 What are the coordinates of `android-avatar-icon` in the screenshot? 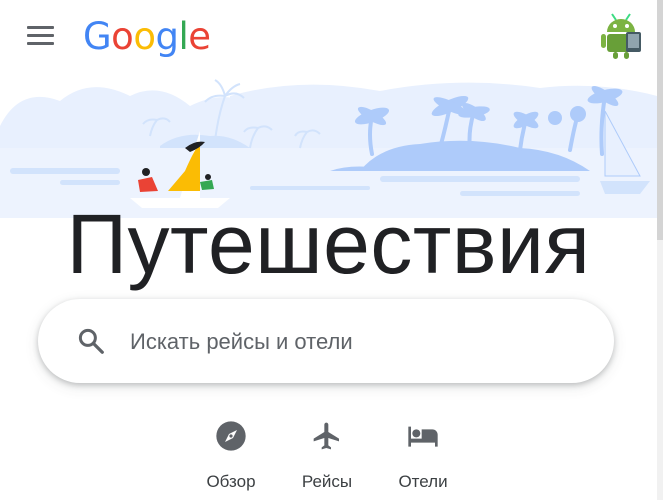 It's located at (621, 36).